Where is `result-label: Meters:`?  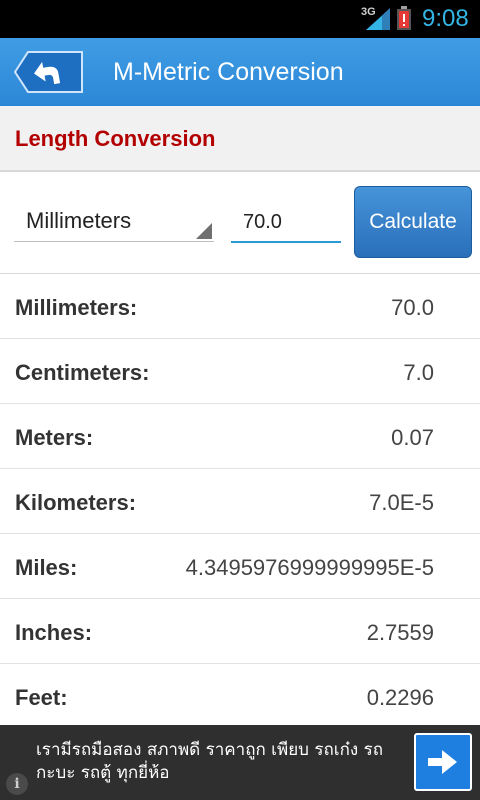
result-label: Meters: is located at coordinates (54, 437).